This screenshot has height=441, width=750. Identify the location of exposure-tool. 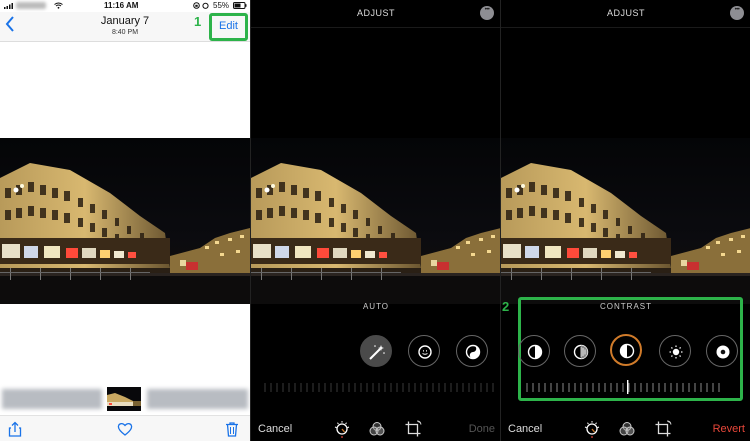
(424, 351).